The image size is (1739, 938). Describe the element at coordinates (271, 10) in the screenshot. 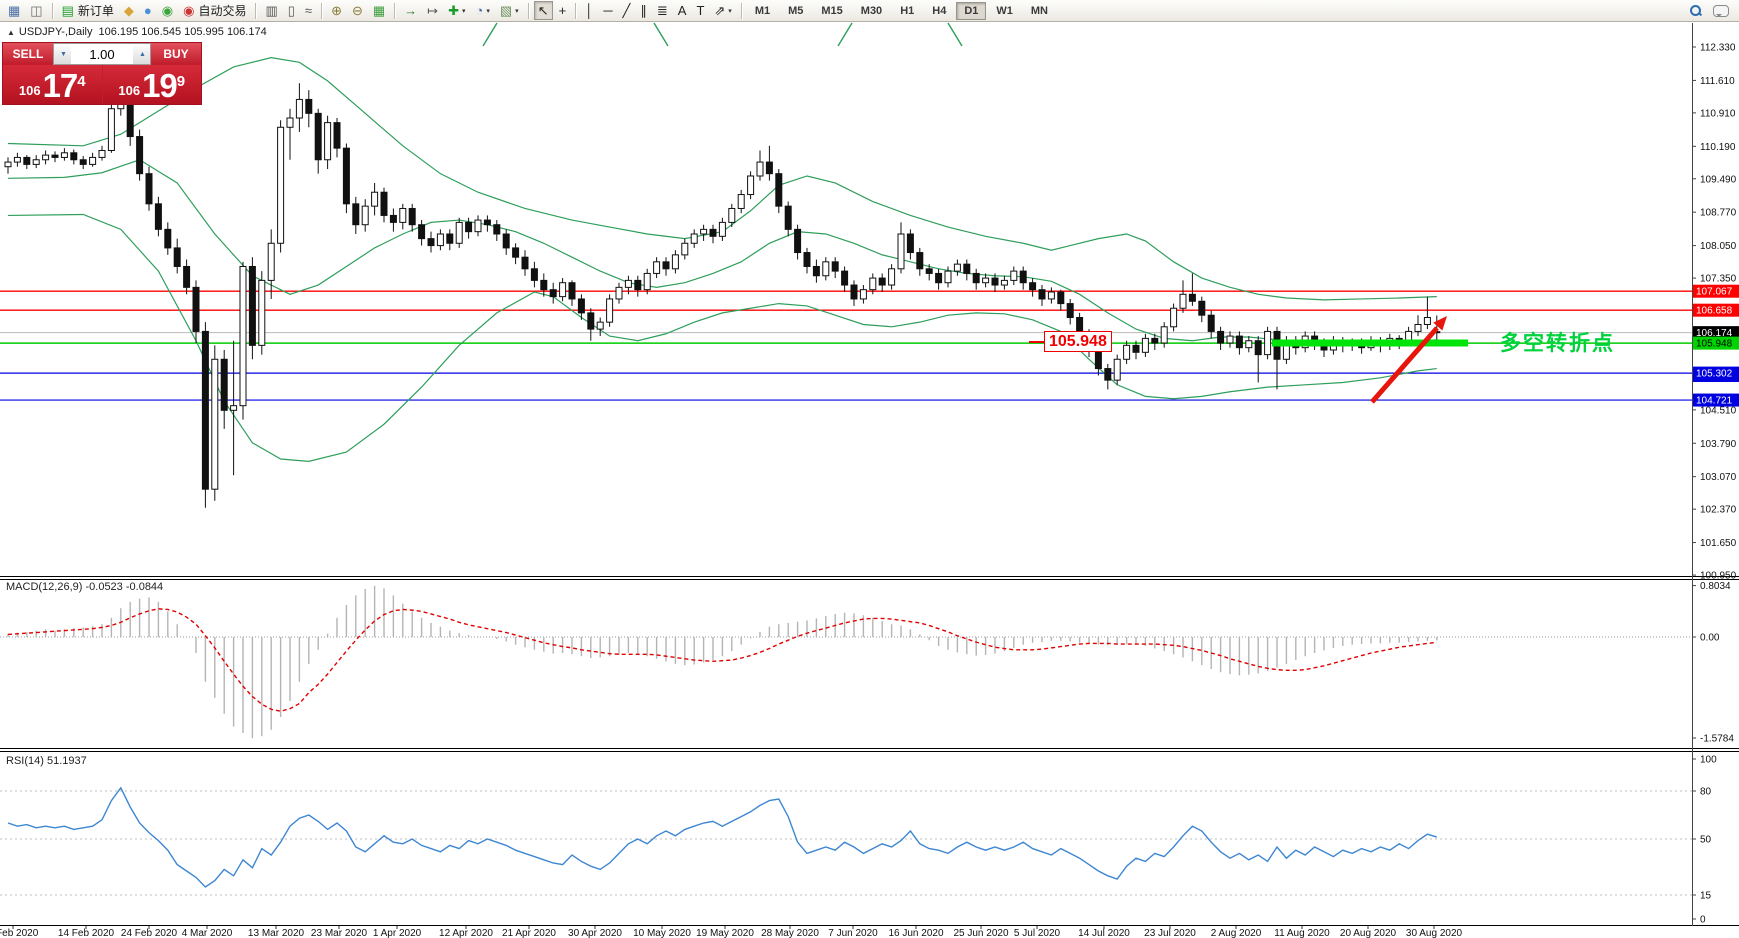

I see `bar-chart-icon: ▥` at that location.